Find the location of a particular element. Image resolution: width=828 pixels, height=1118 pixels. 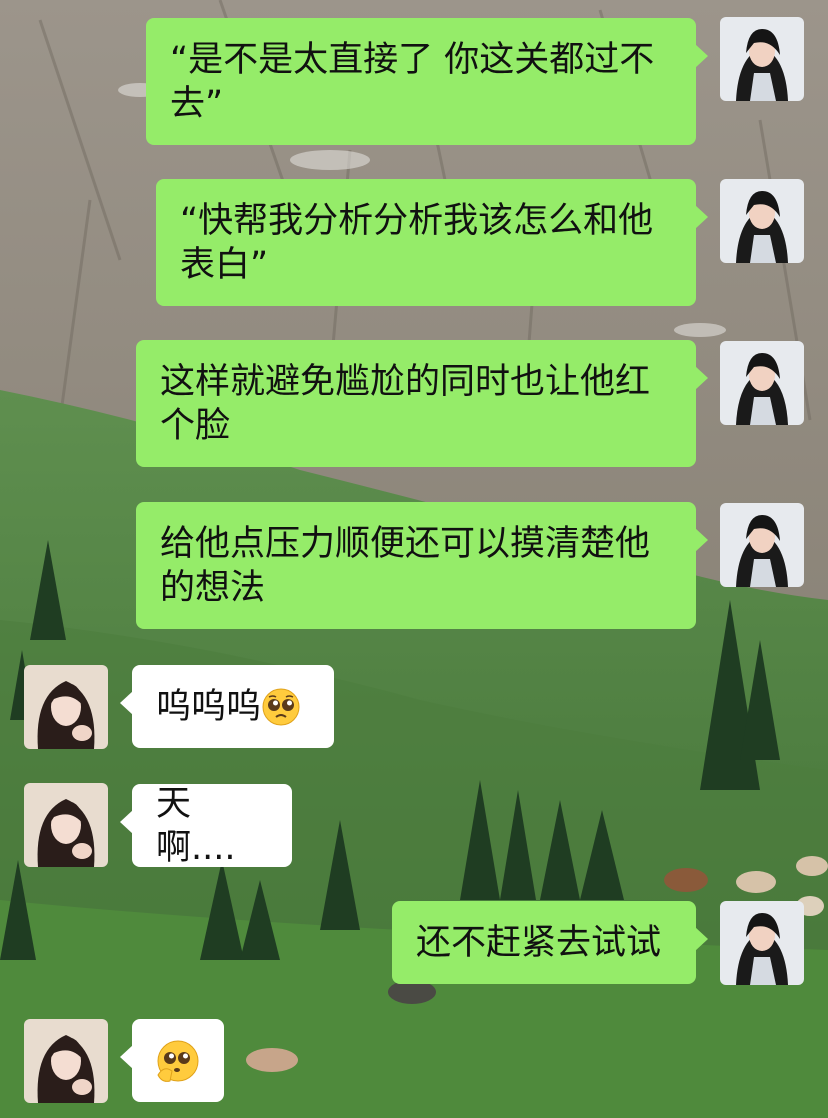

message-text: “快帮我分析分析我该怎么和他表白” is located at coordinates (417, 243).